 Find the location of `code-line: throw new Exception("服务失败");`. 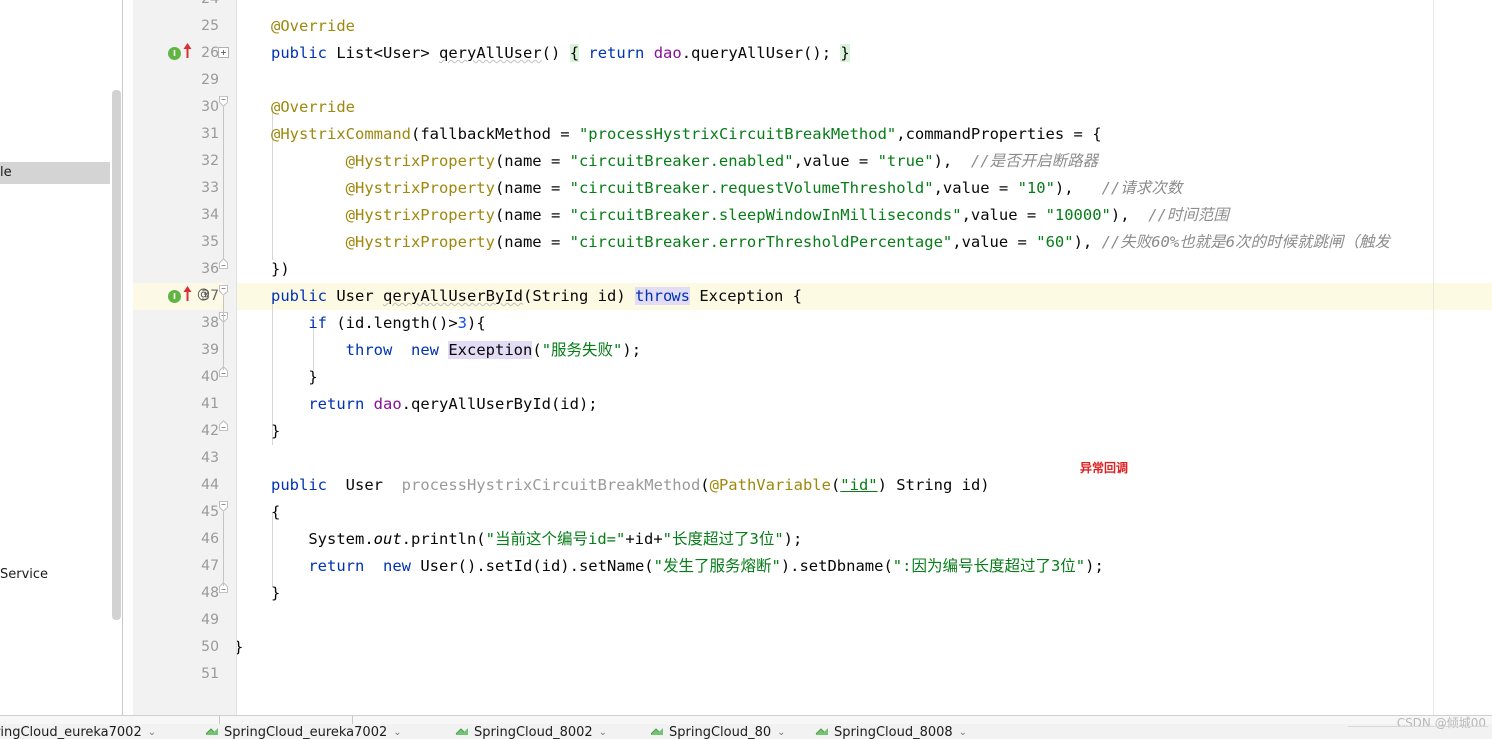

code-line: throw new Exception("服务失败"); is located at coordinates (456, 350).